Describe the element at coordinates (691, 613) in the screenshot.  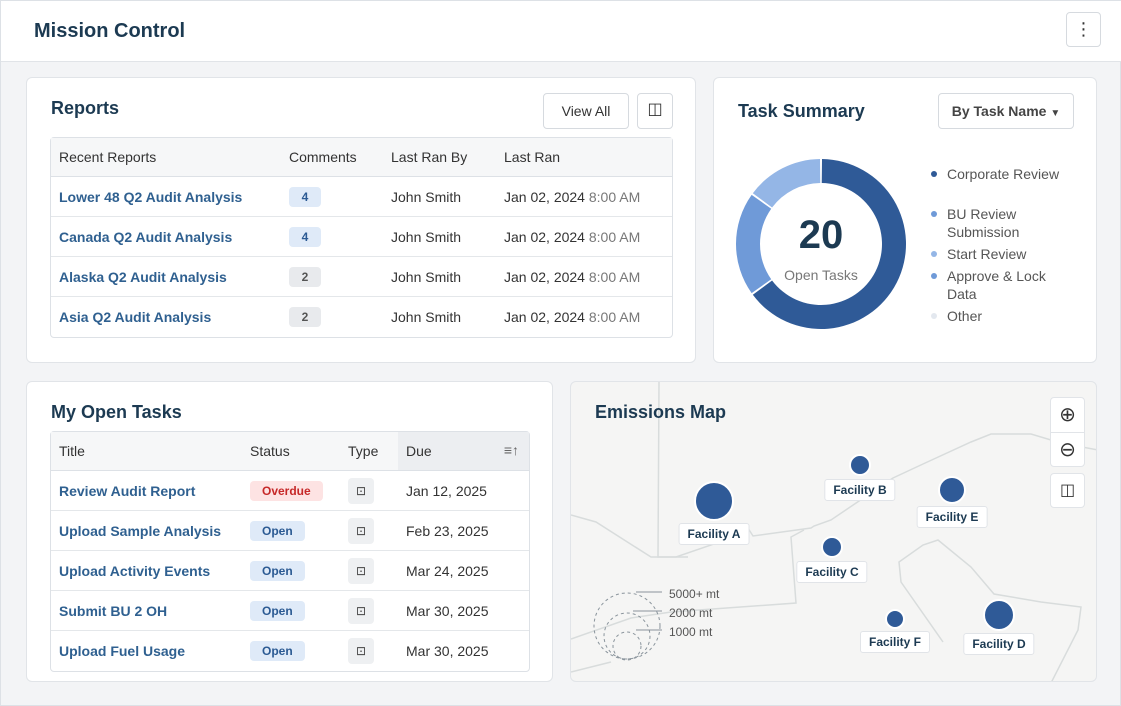
I see `scale-label: 2000 mt` at that location.